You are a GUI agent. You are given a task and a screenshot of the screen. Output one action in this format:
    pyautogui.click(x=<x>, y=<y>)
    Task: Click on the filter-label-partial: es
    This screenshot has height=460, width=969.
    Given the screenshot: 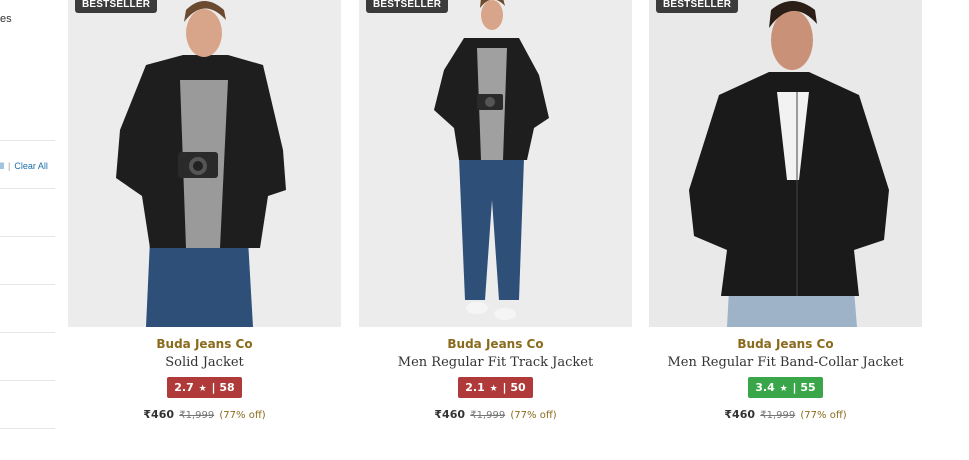 What is the action you would take?
    pyautogui.click(x=6, y=19)
    